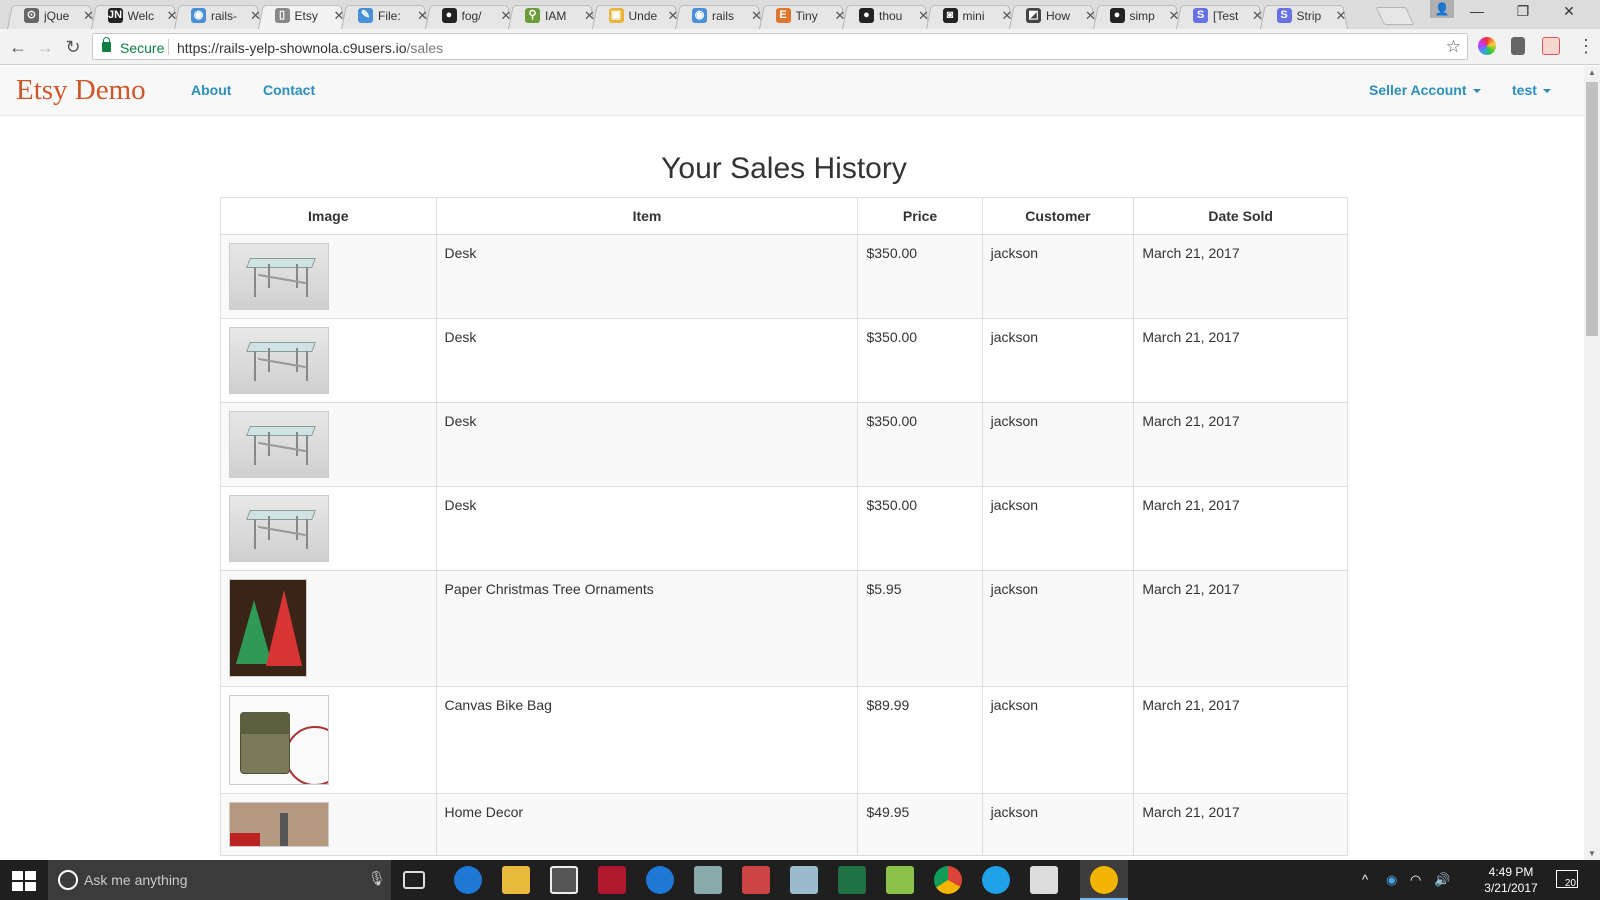  Describe the element at coordinates (31, 15) in the screenshot. I see `tab-favicon-icon: ⊙` at that location.